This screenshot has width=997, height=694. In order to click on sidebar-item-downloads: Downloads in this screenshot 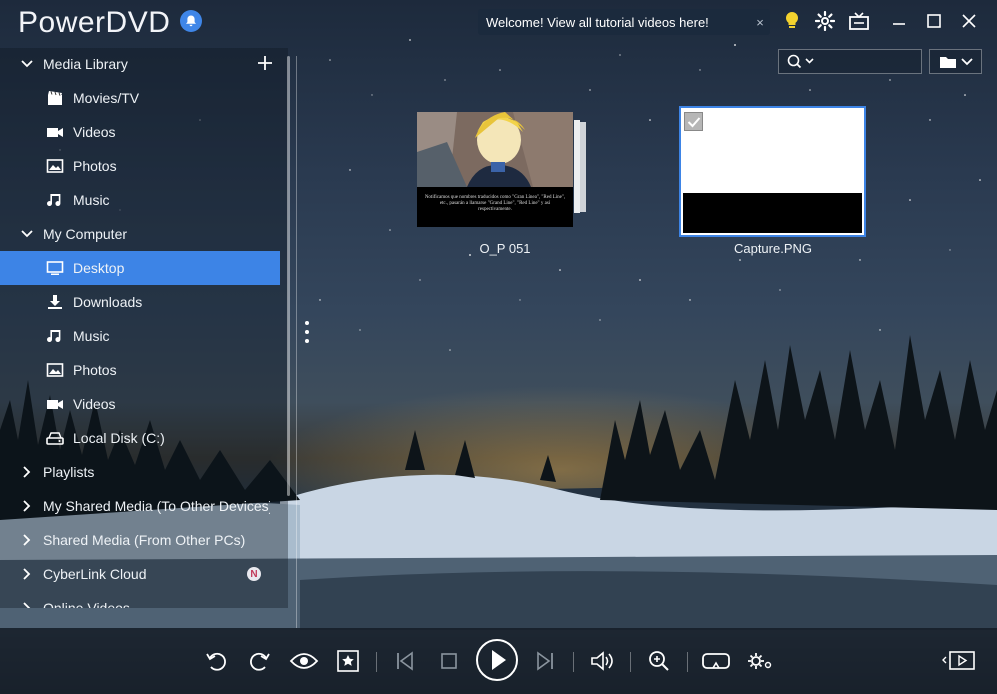, I will do `click(140, 302)`.